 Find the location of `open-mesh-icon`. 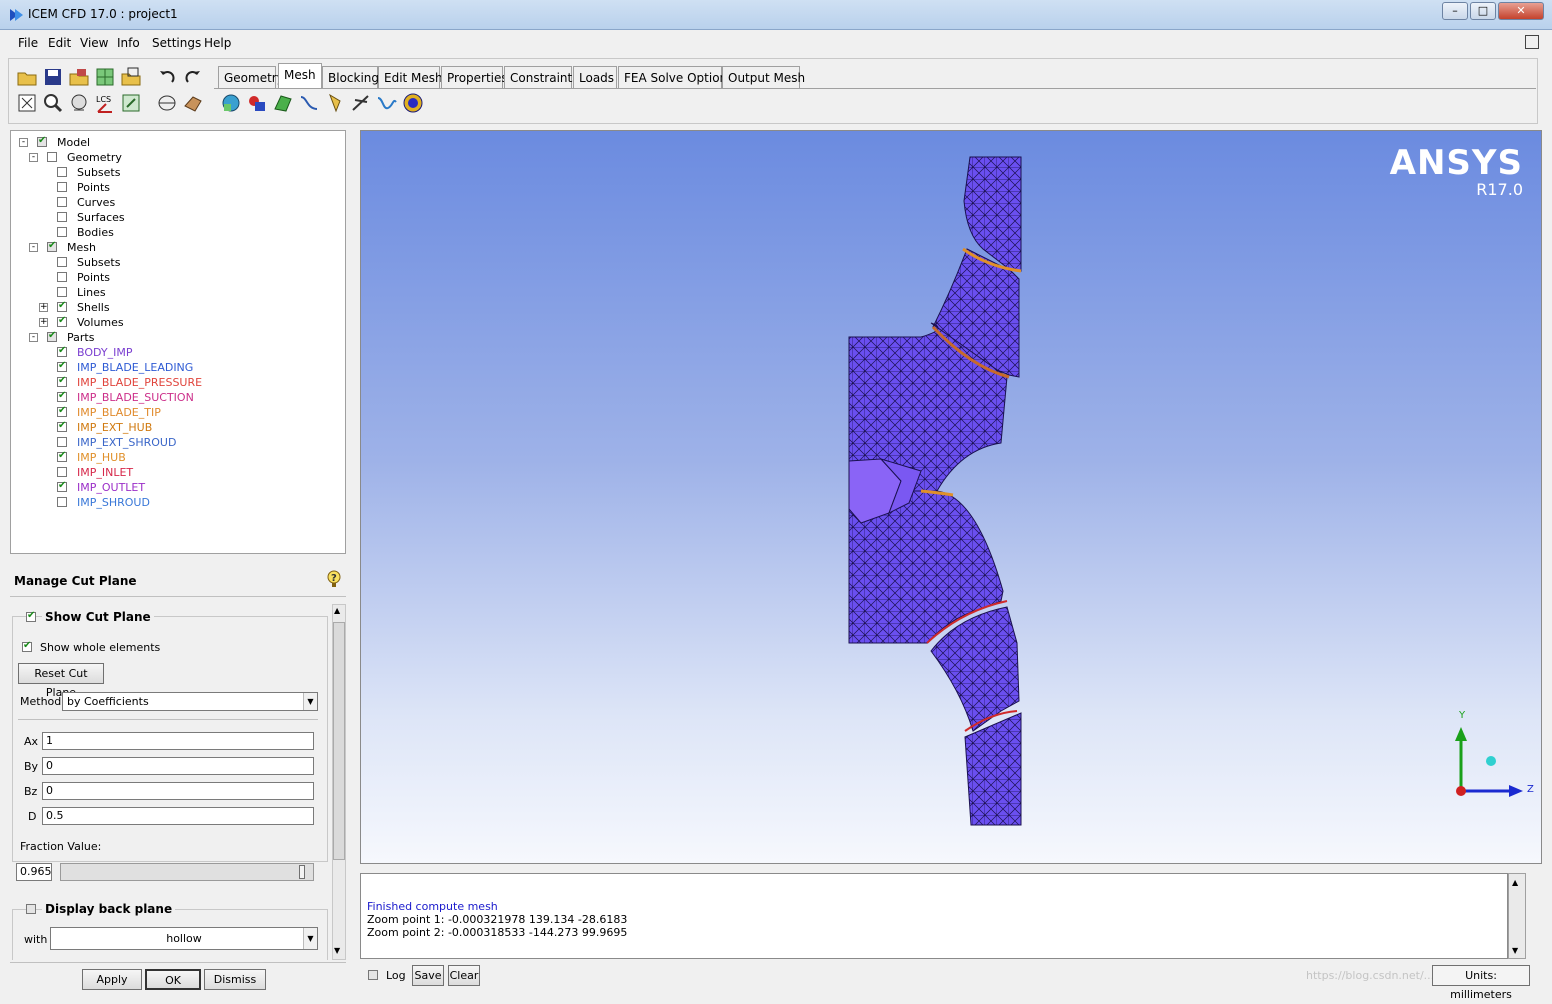

open-mesh-icon is located at coordinates (105, 77).